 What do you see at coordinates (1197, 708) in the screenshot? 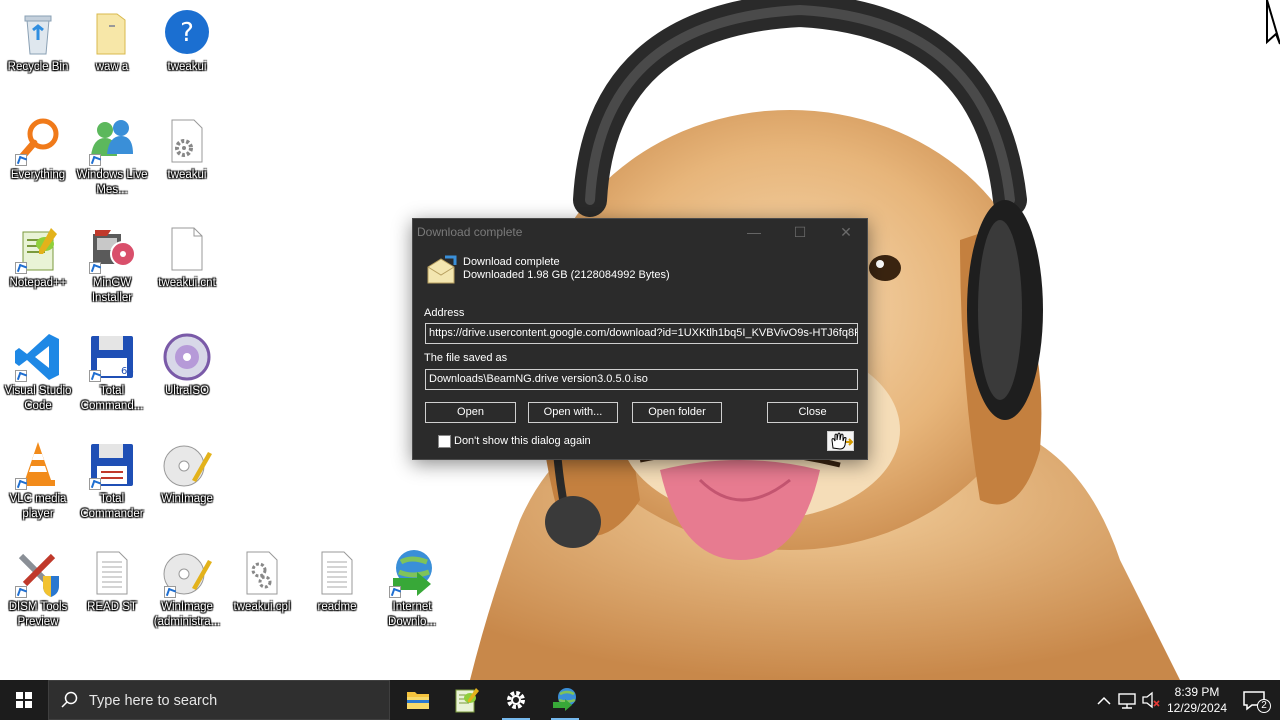
I see `clock-date: 12/29/2024` at bounding box center [1197, 708].